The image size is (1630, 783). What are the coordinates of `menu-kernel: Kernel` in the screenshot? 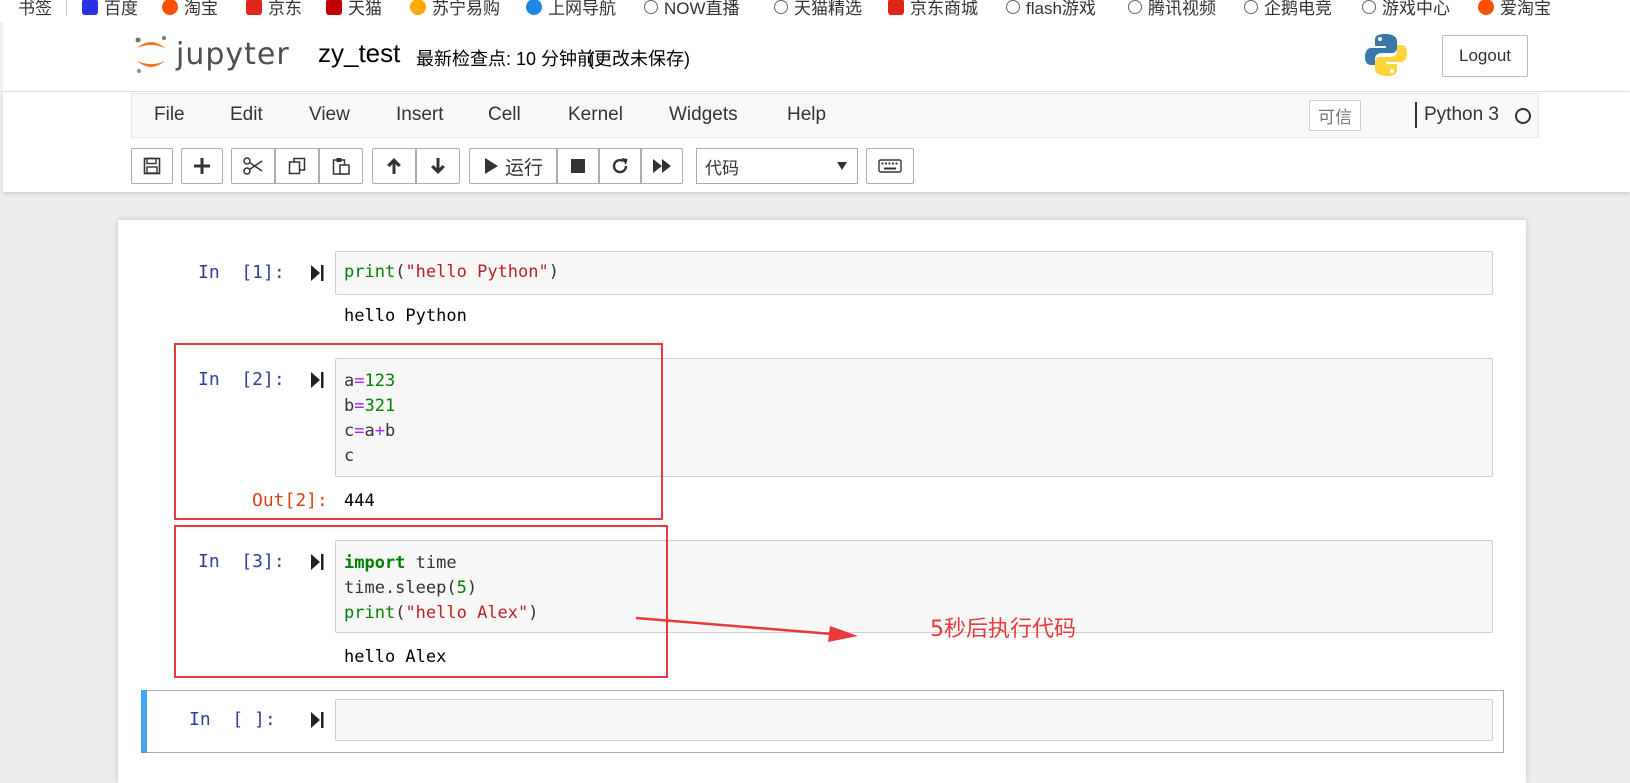 It's located at (595, 115).